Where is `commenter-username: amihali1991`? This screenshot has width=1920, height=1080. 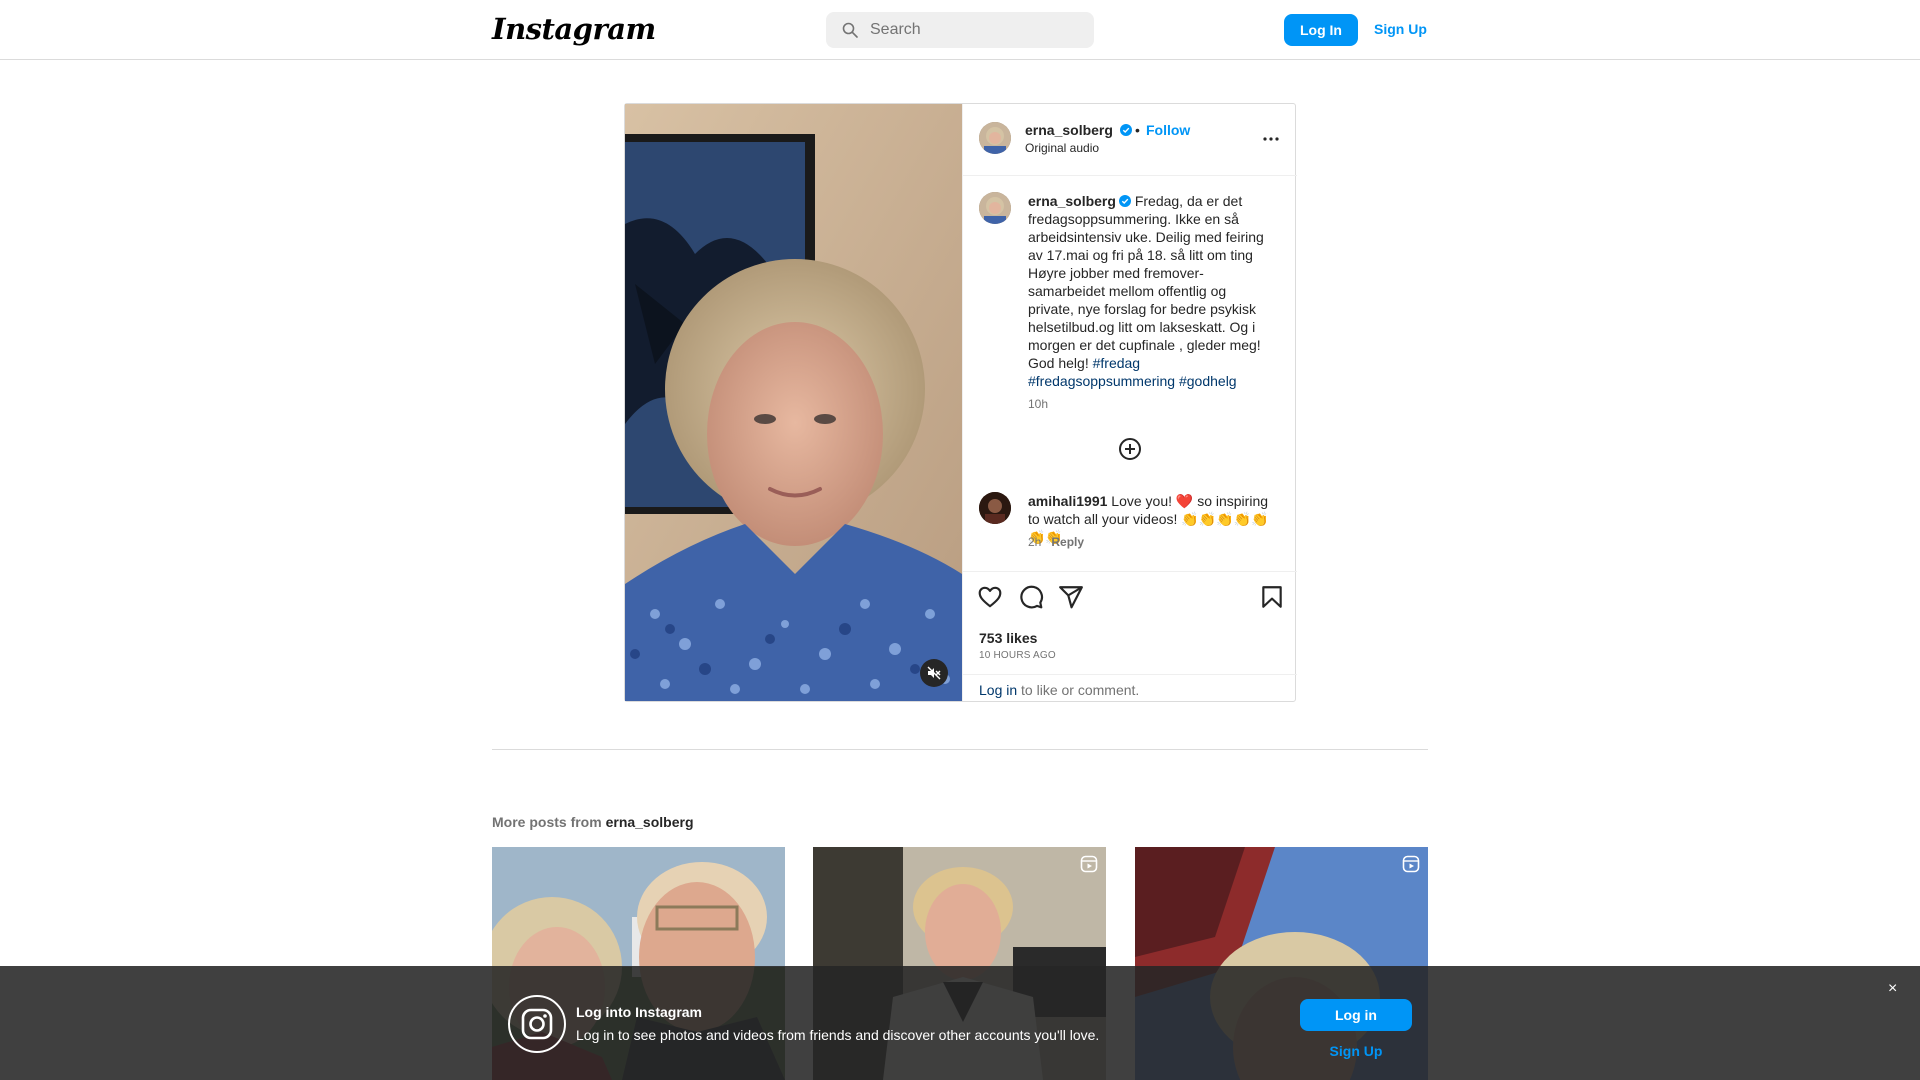
commenter-username: amihali1991 is located at coordinates (1067, 501).